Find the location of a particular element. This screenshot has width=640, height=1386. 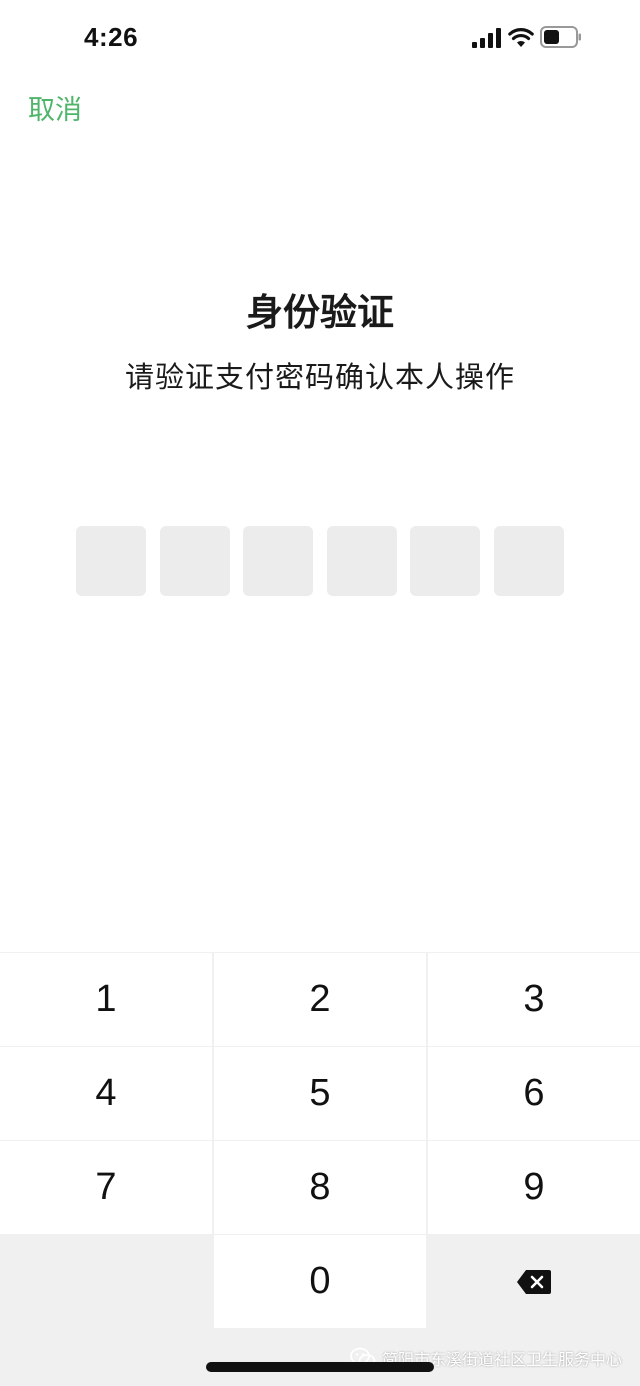

backspace-icon is located at coordinates (534, 1281).